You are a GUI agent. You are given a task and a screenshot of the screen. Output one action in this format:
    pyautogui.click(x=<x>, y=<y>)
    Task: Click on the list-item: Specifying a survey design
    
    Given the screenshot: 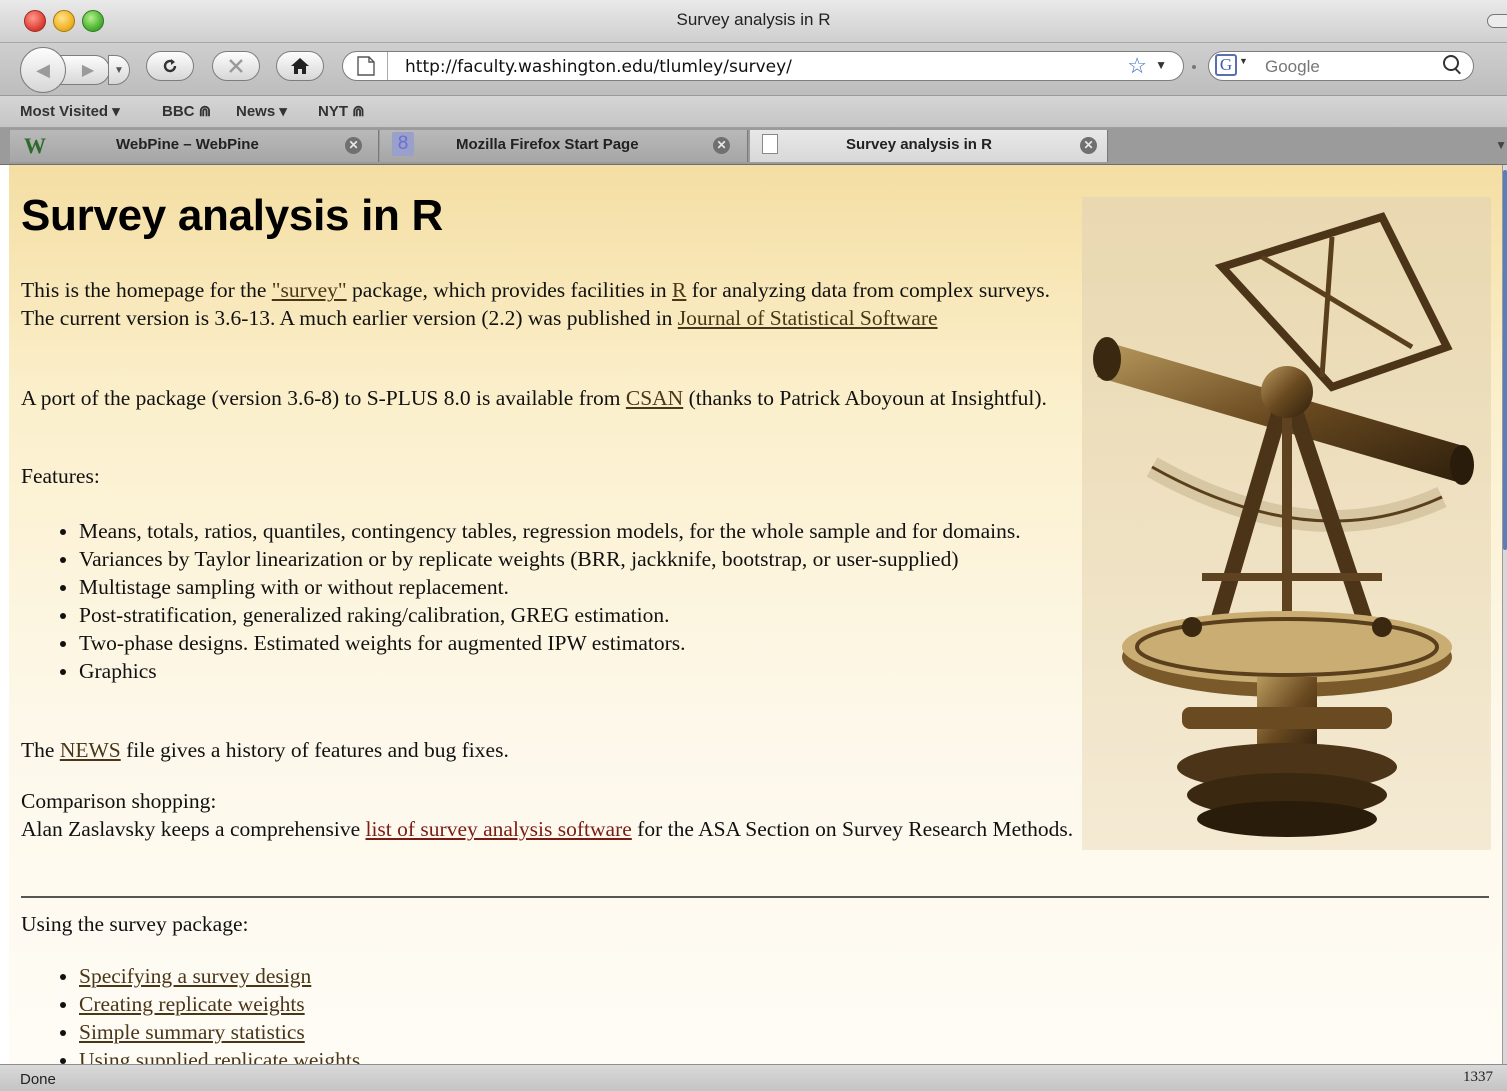 What is the action you would take?
    pyautogui.click(x=219, y=976)
    